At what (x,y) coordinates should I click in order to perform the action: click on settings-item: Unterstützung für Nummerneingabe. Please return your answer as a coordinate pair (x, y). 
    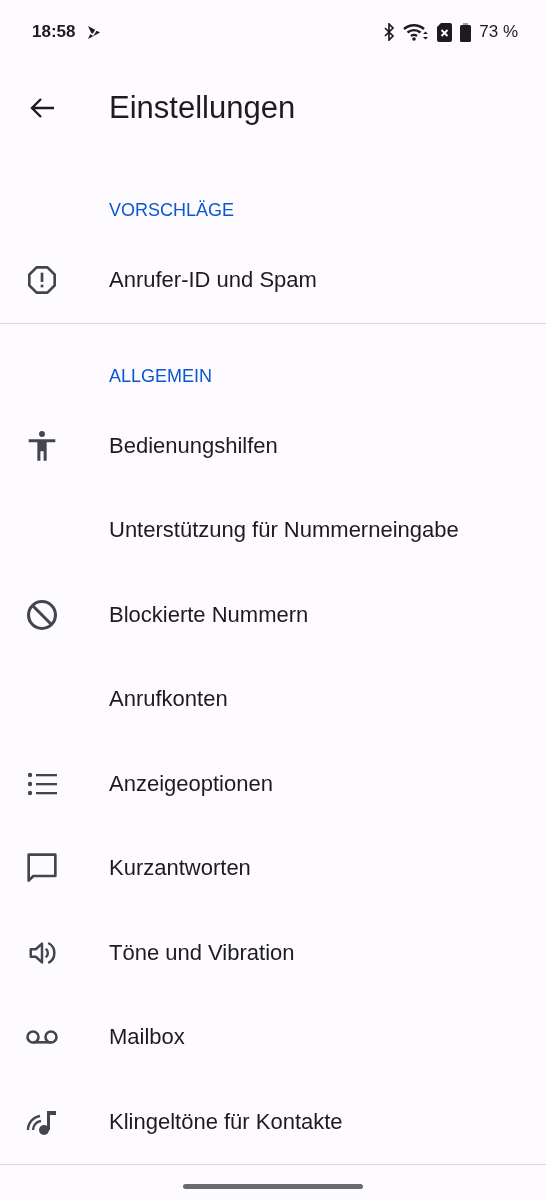
    Looking at the image, I should click on (273, 530).